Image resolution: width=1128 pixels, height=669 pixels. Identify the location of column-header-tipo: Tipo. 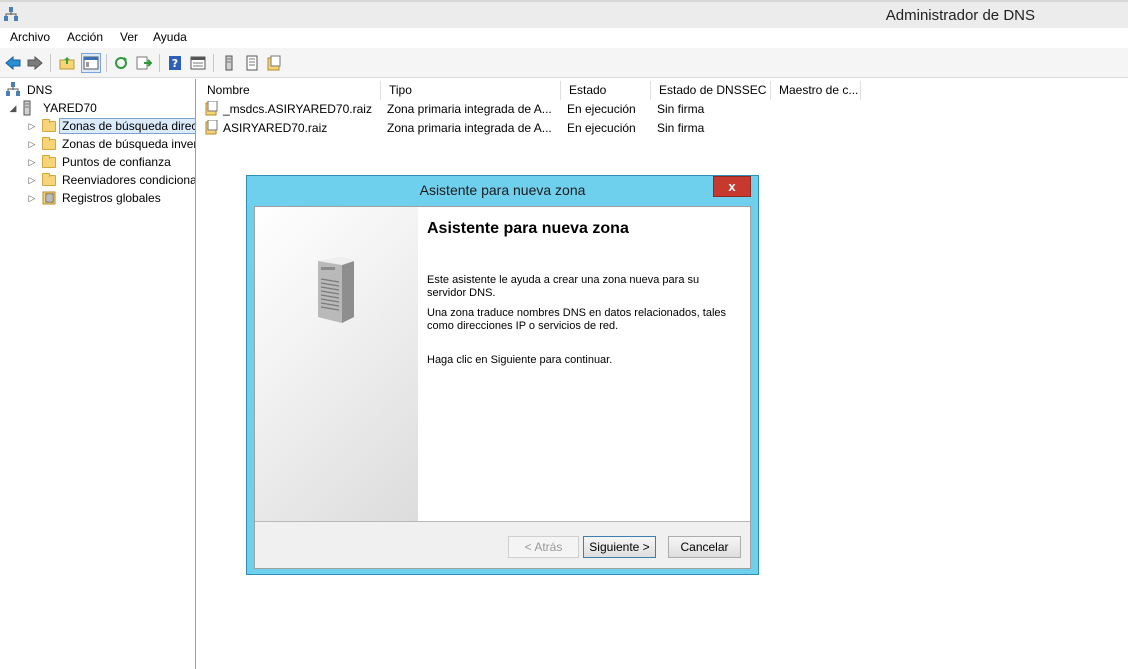
(471, 90).